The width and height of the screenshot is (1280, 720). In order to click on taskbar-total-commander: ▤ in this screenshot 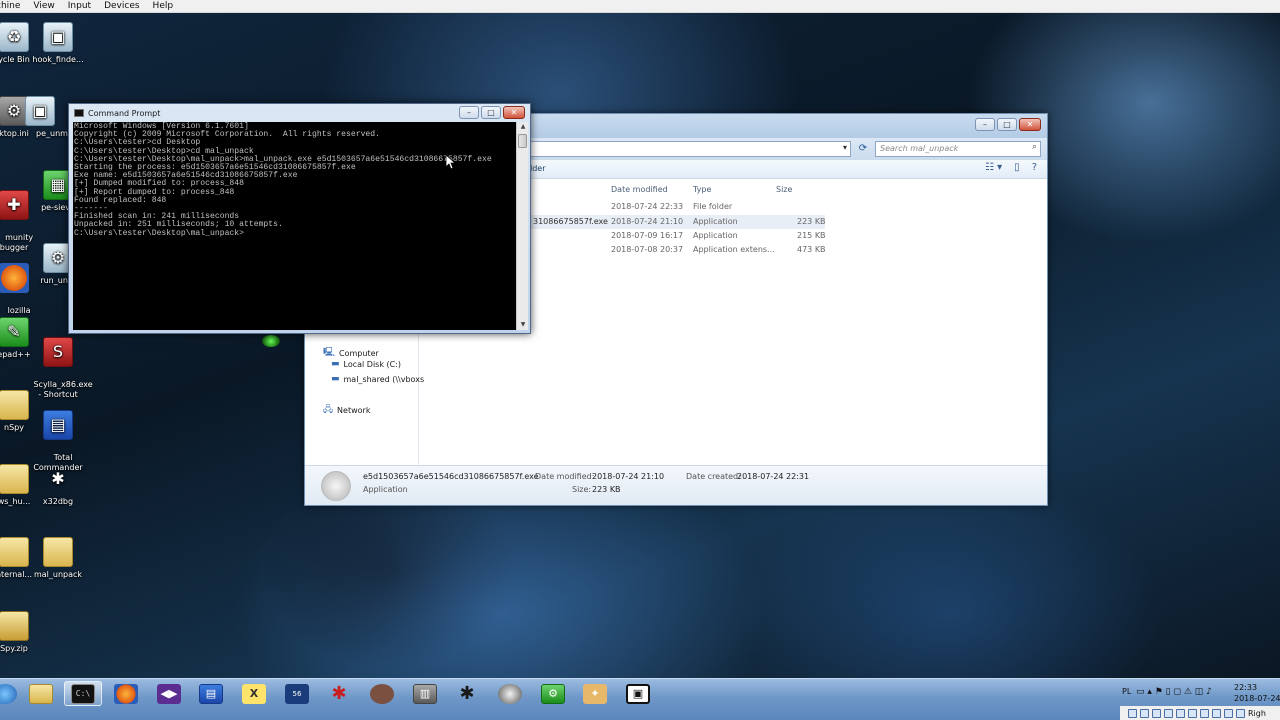, I will do `click(211, 693)`.